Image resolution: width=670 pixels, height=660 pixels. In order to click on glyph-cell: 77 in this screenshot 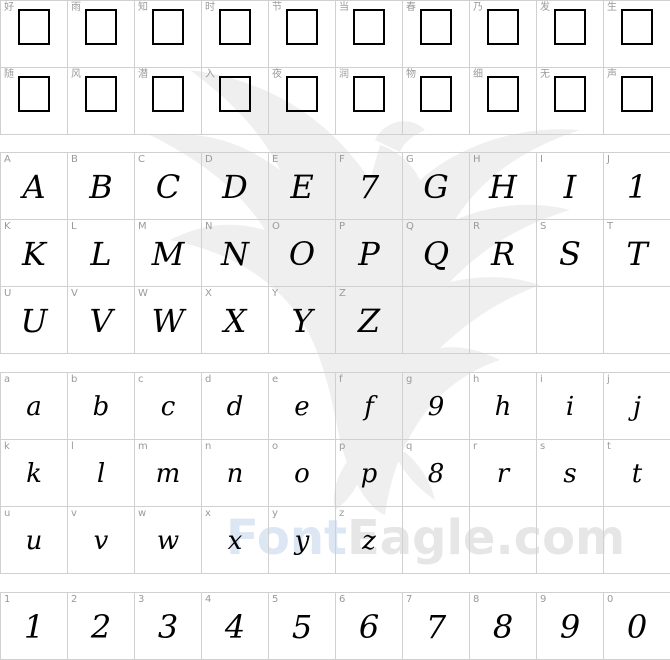, I will do `click(436, 626)`.